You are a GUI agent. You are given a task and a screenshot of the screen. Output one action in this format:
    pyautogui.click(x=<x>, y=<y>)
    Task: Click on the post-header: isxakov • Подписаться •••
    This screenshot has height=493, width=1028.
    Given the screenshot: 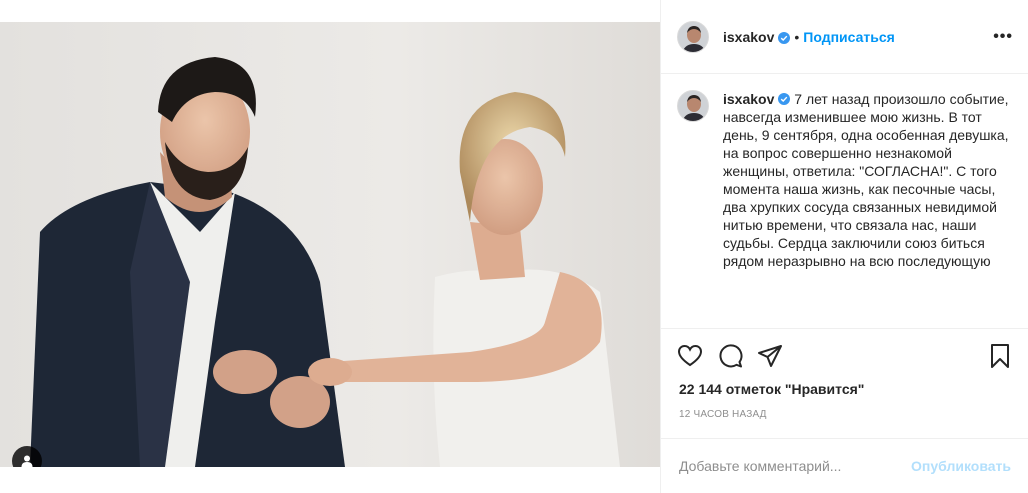 What is the action you would take?
    pyautogui.click(x=844, y=37)
    